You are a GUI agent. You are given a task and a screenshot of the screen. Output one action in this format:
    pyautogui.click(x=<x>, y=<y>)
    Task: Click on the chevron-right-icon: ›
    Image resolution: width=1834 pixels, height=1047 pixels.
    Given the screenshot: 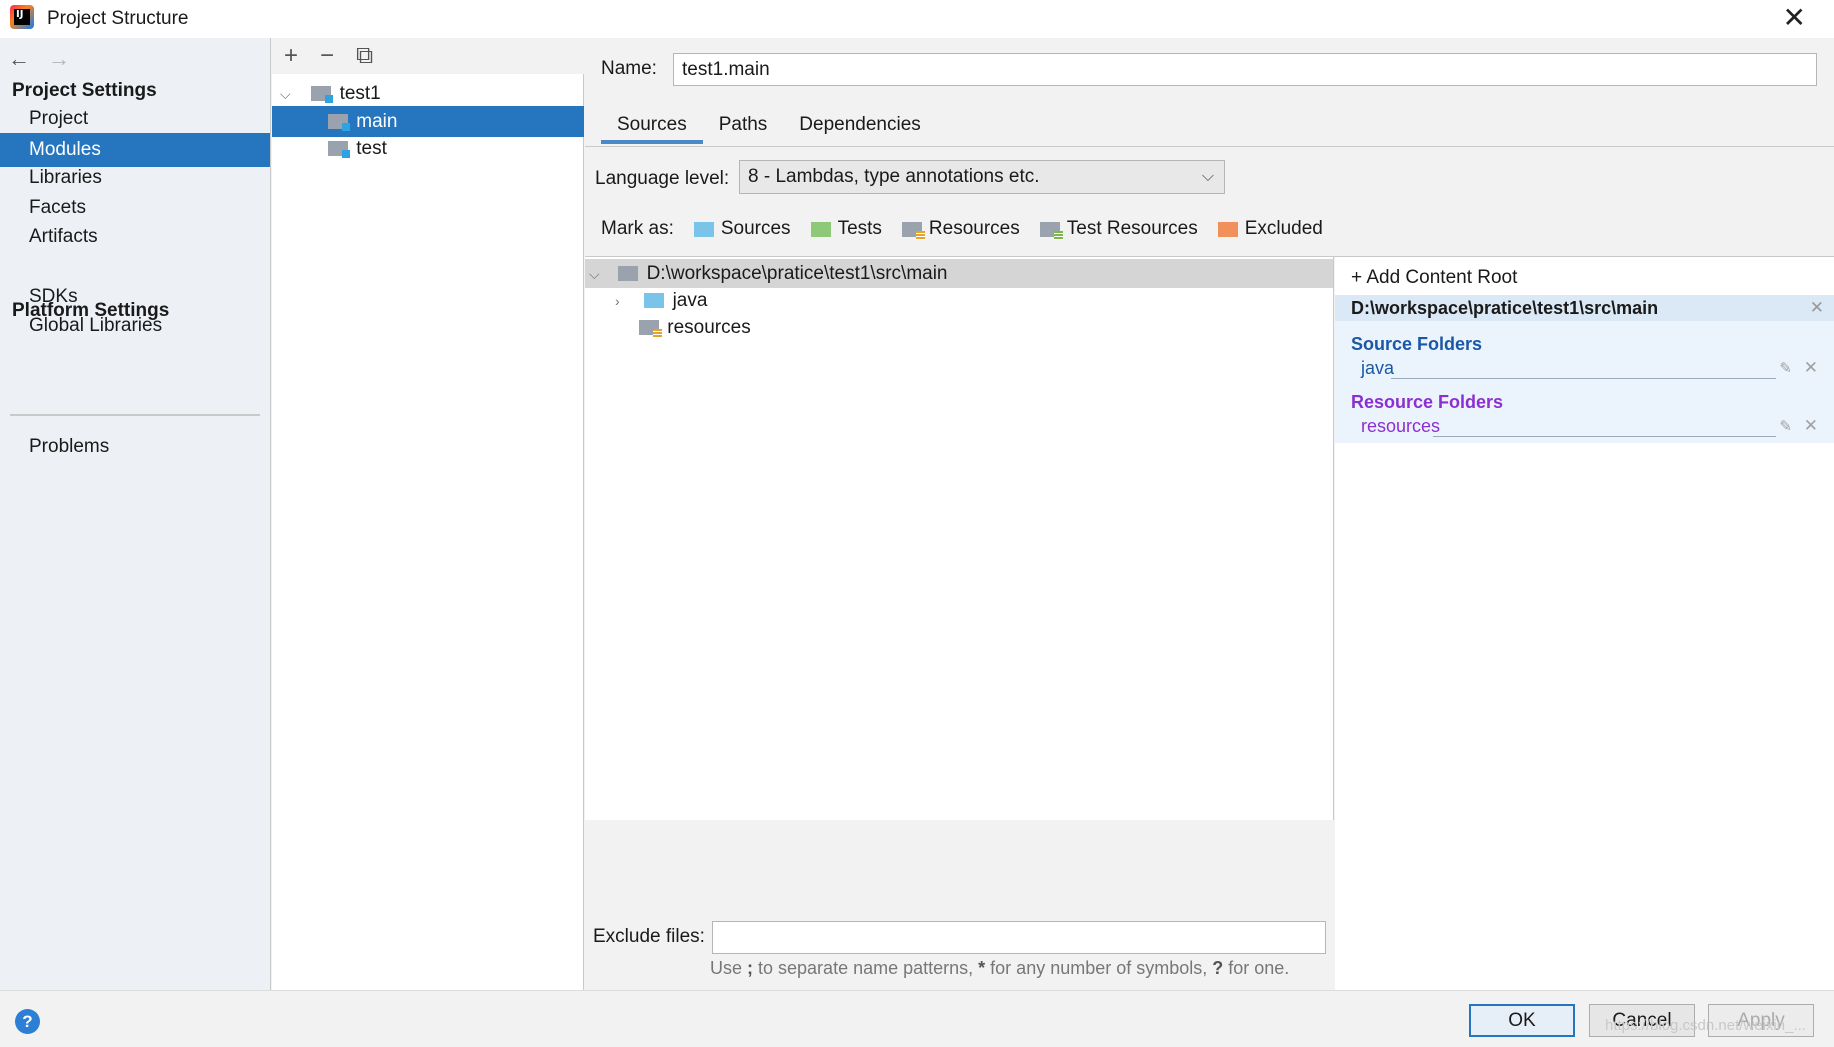 What is the action you would take?
    pyautogui.click(x=622, y=301)
    